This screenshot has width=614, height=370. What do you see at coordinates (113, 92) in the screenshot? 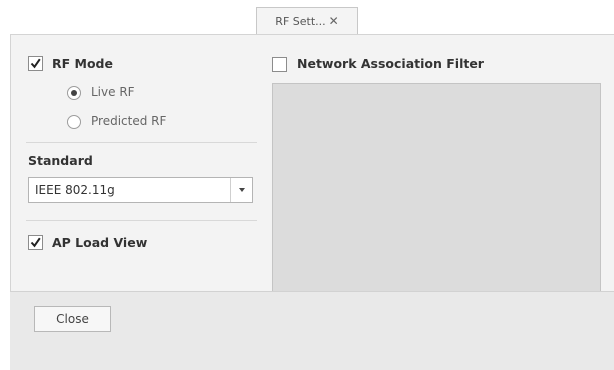
I see `live-rf-label: Live RF` at bounding box center [113, 92].